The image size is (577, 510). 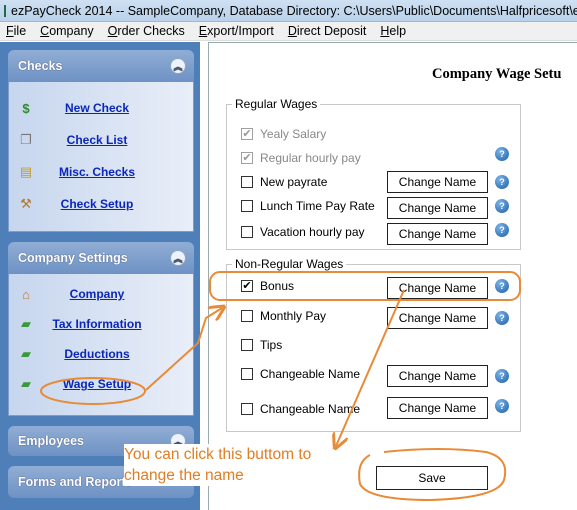 I want to click on menu-company: Company, so click(x=67, y=31).